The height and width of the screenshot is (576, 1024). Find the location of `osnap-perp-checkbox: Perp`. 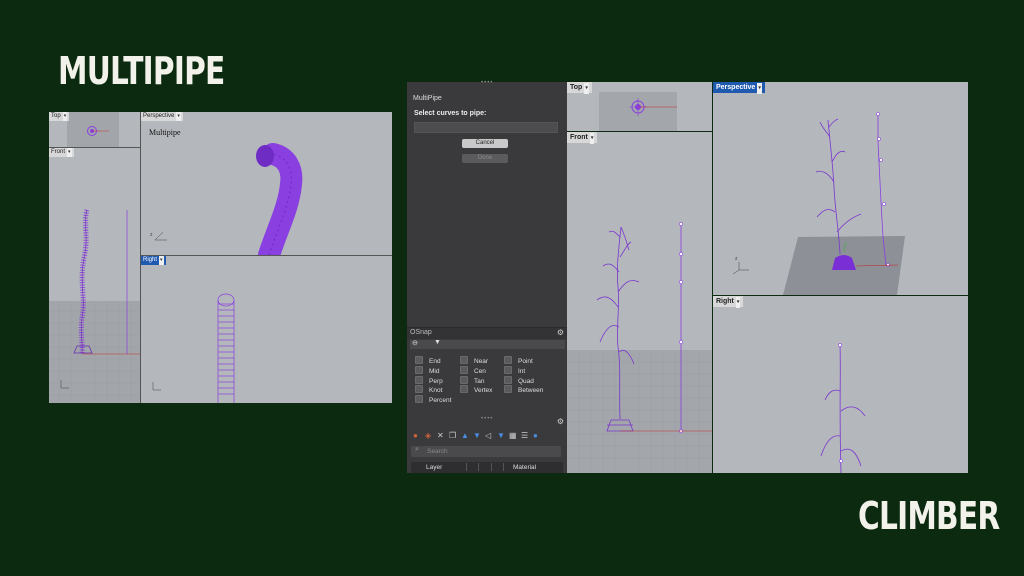

osnap-perp-checkbox: Perp is located at coordinates (429, 380).